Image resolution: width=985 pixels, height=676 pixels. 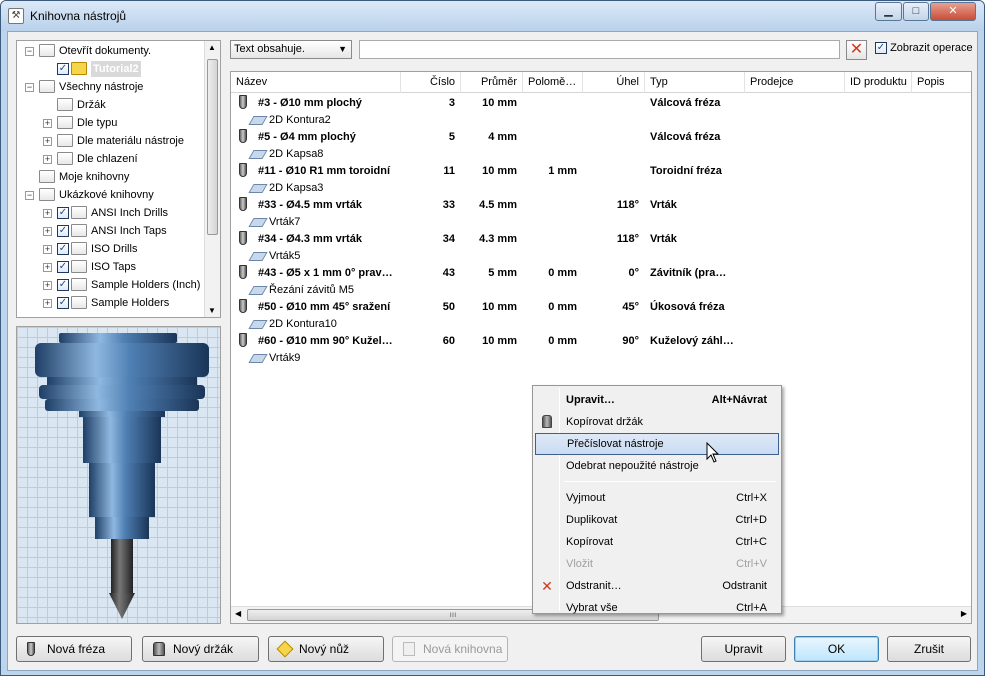 What do you see at coordinates (238, 613) in the screenshot?
I see `scroll-left-icon: ◀` at bounding box center [238, 613].